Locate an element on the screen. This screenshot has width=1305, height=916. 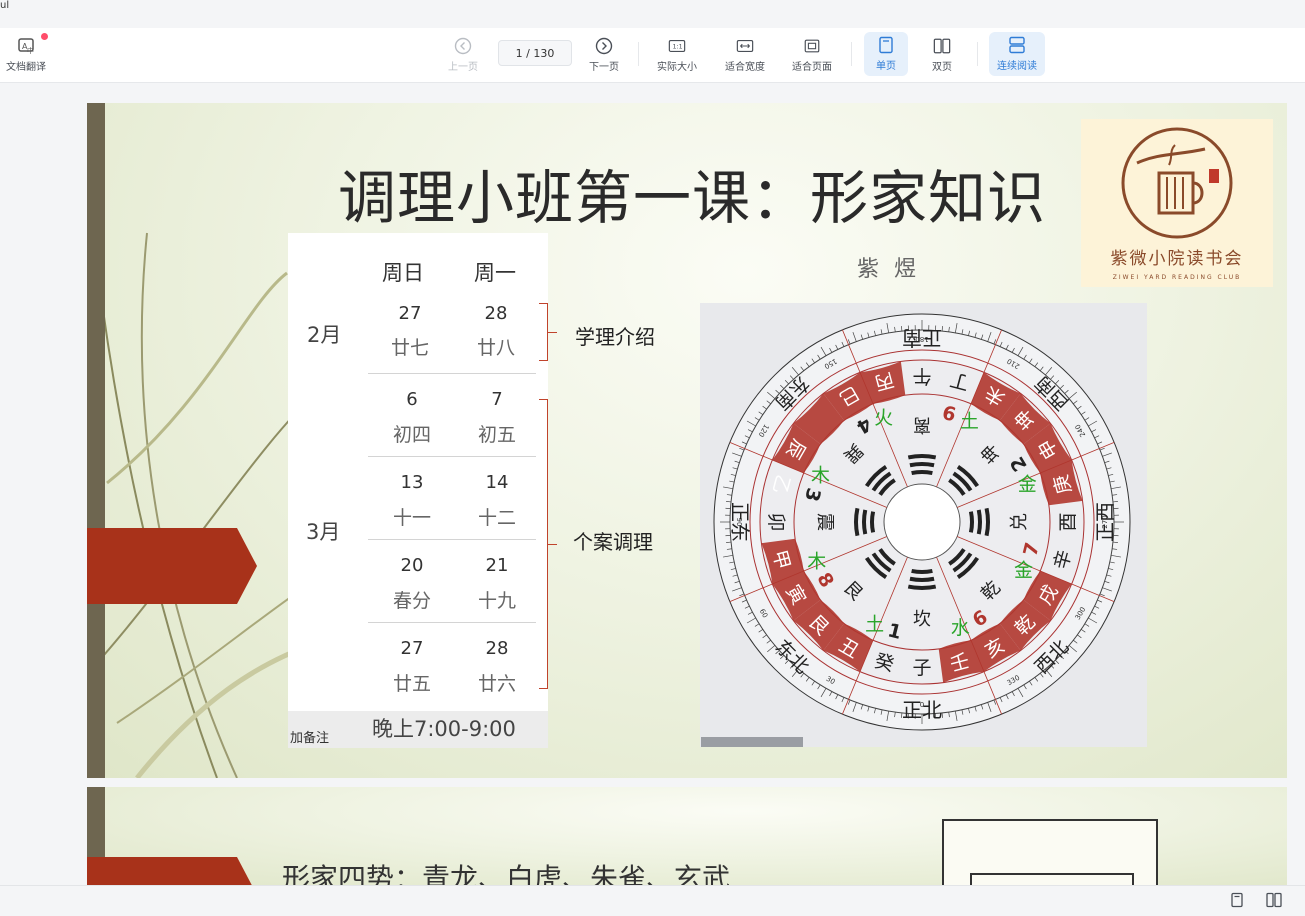
fit-page-icon is located at coordinates (812, 46).